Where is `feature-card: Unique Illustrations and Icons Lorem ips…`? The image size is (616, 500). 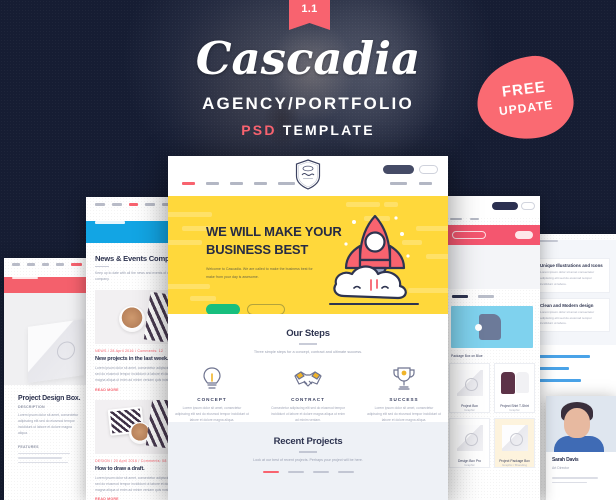 feature-card: Unique Illustrations and Icons Lorem ips… is located at coordinates (572, 275).